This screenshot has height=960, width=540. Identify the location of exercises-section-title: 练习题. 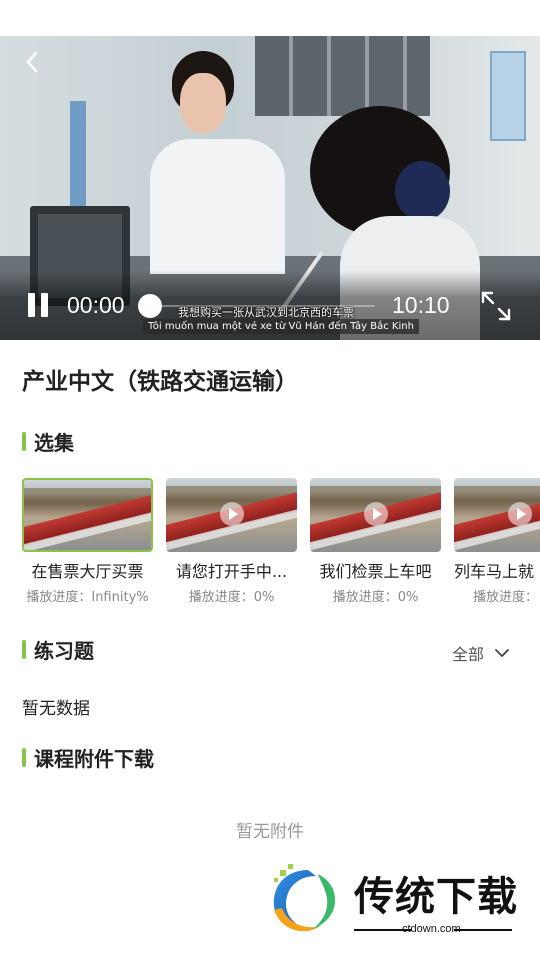
(64, 651).